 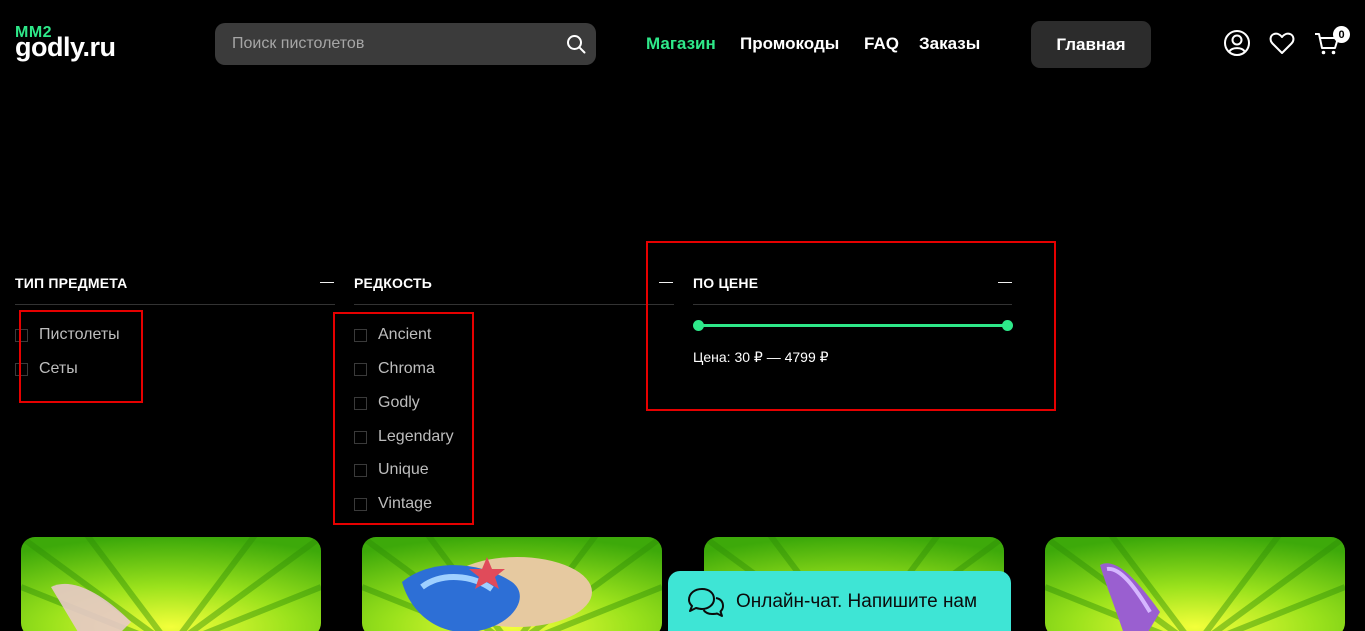 I want to click on search-input, so click(x=385, y=44).